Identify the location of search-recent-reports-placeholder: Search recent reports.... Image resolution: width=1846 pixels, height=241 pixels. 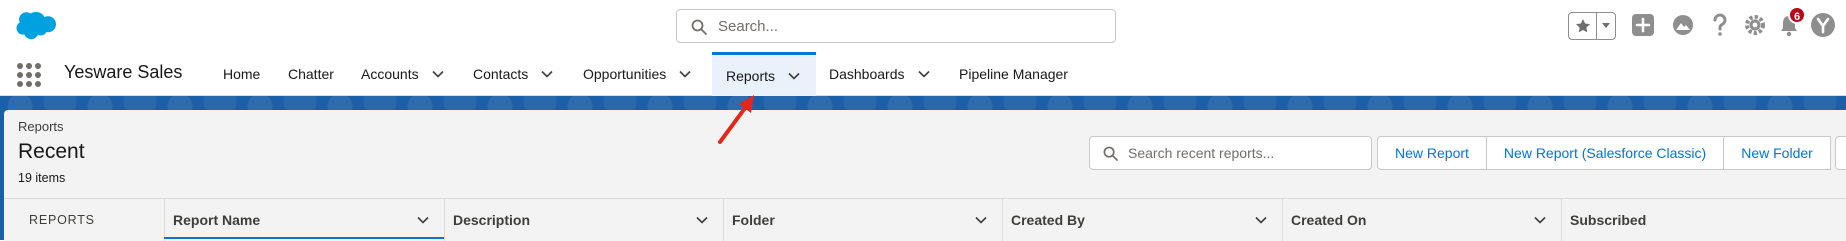
(1201, 153).